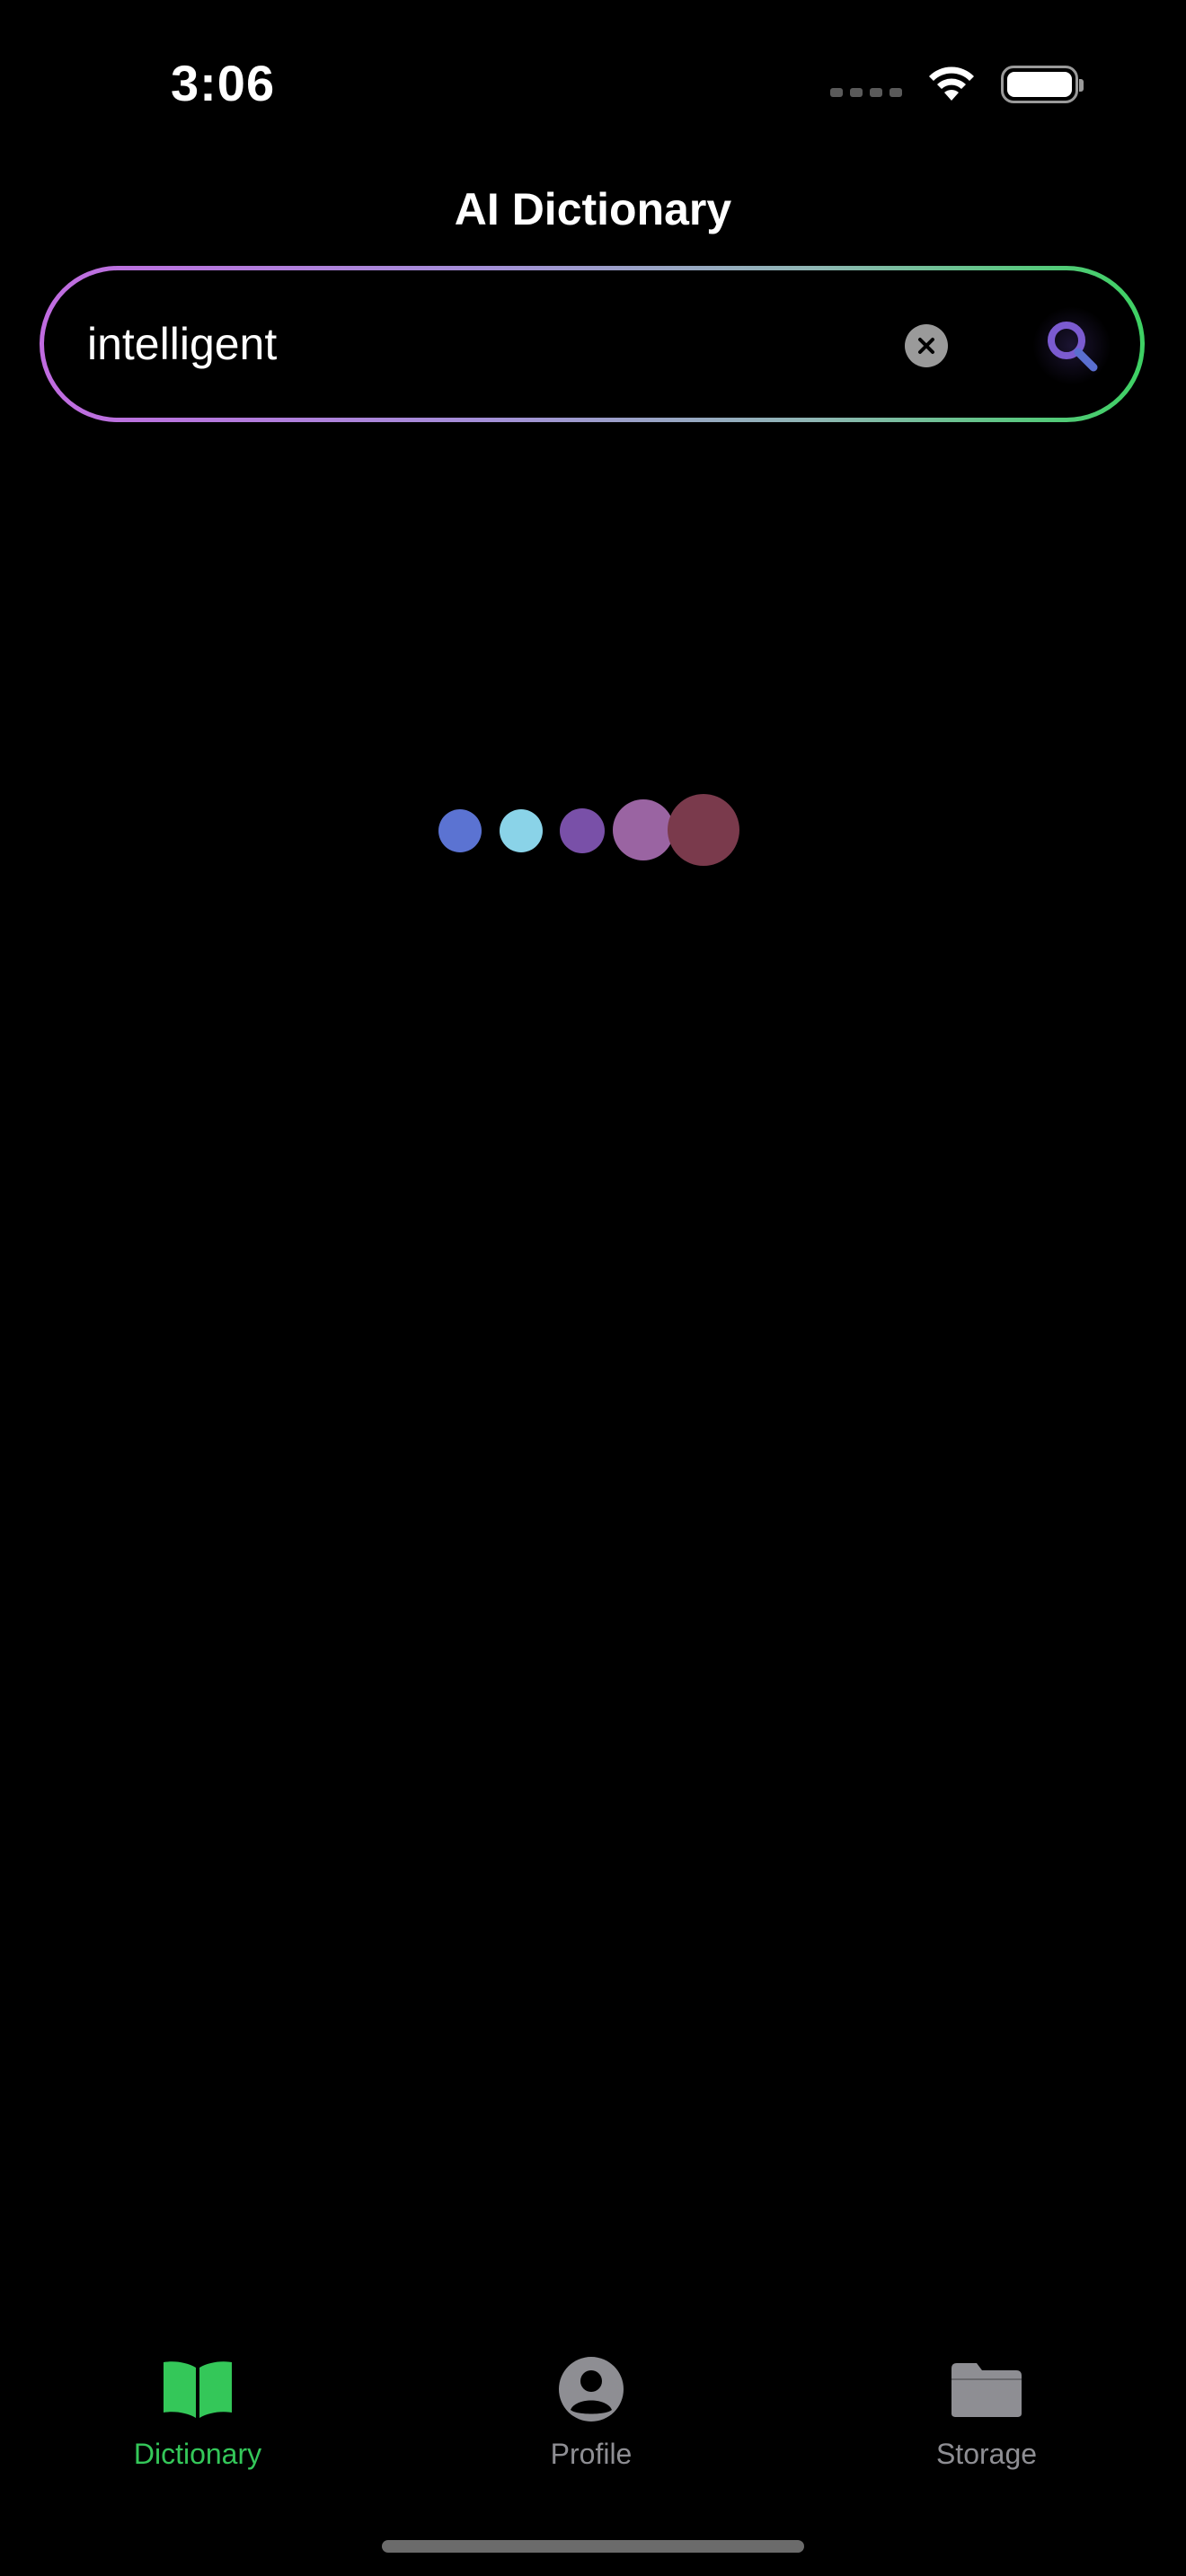 The height and width of the screenshot is (2576, 1186). What do you see at coordinates (482, 344) in the screenshot?
I see `search-input` at bounding box center [482, 344].